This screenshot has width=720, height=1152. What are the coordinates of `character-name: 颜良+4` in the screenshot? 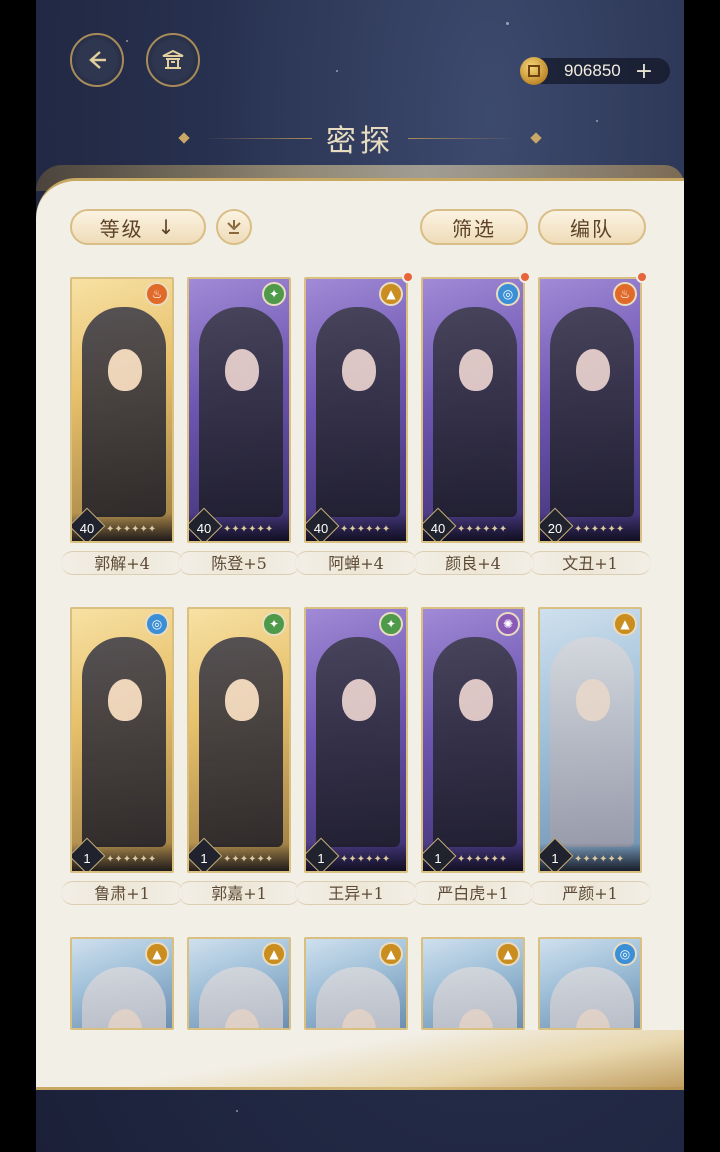 It's located at (473, 563).